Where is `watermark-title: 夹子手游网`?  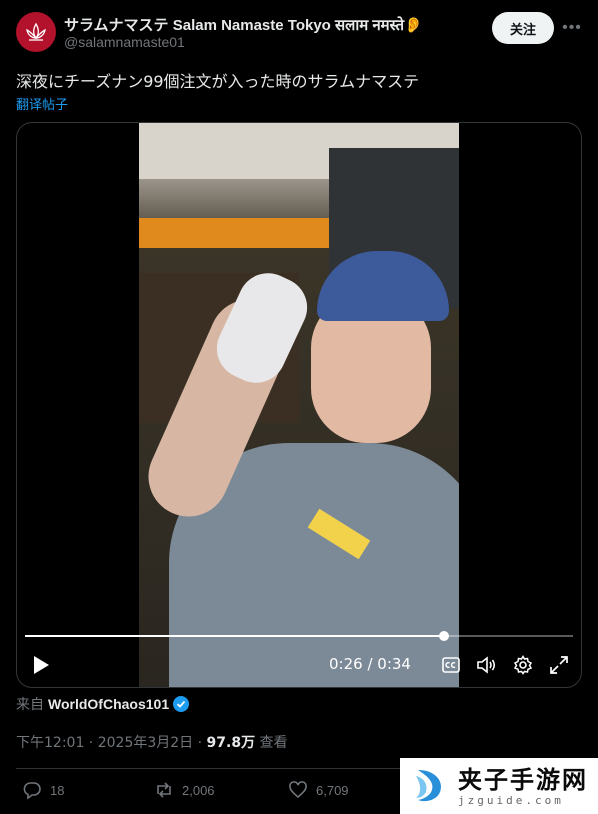 watermark-title: 夹子手游网 is located at coordinates (523, 779).